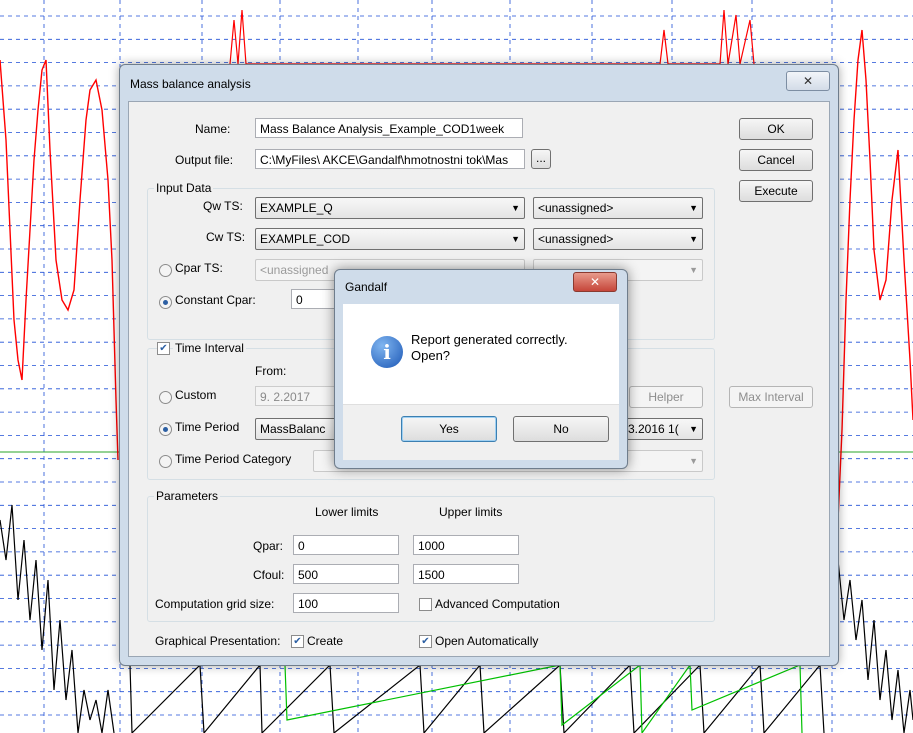 This screenshot has width=913, height=733. Describe the element at coordinates (466, 545) in the screenshot. I see `qpar-upper-input: 1000` at that location.